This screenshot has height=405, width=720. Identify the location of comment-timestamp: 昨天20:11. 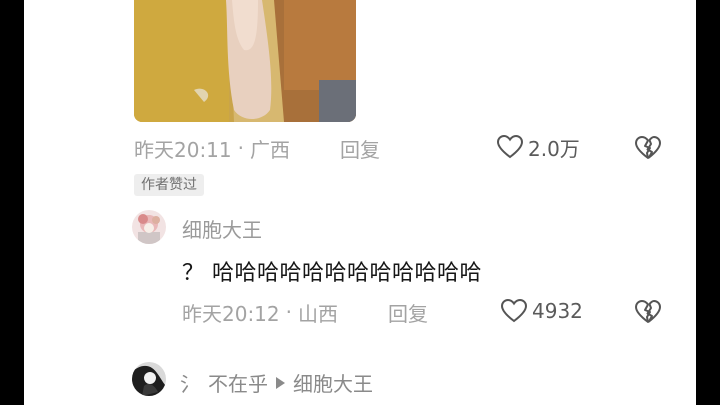
(183, 149).